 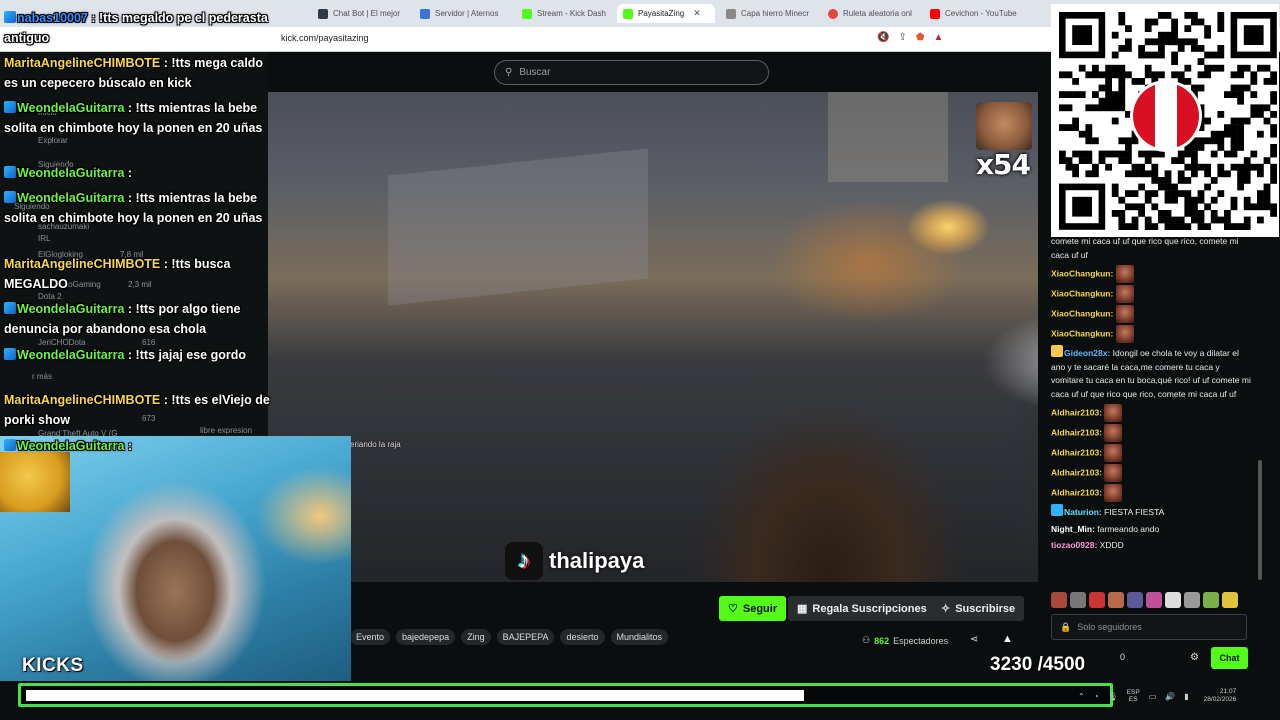 What do you see at coordinates (325, 38) in the screenshot?
I see `url-text: kick.com/payasitazing` at bounding box center [325, 38].